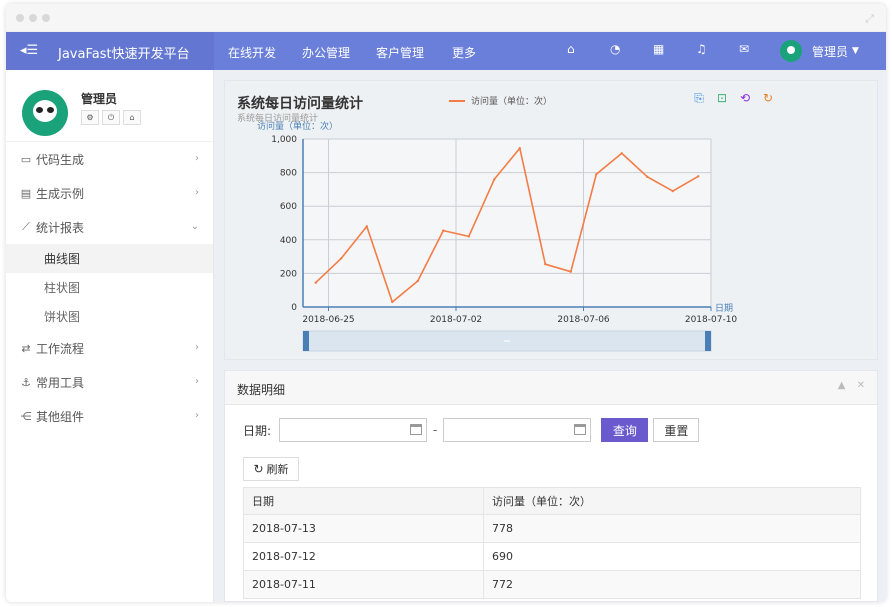  I want to click on table-row: 2018-07-11 772, so click(552, 584).